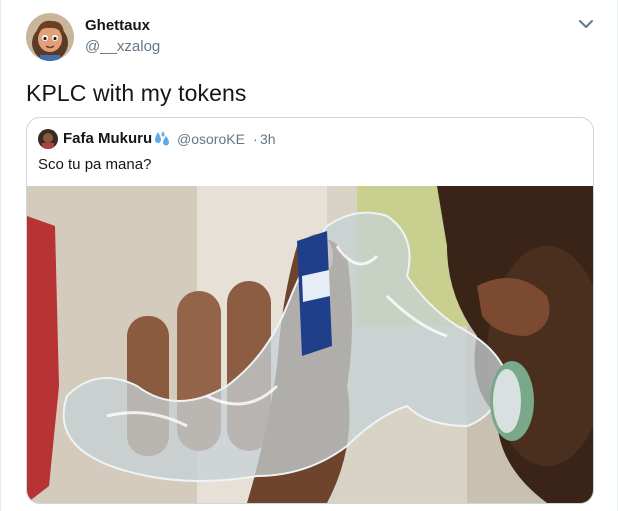 This screenshot has height=511, width=618. Describe the element at coordinates (108, 138) in the screenshot. I see `quoted-author-name: Fafa Mukuru` at that location.